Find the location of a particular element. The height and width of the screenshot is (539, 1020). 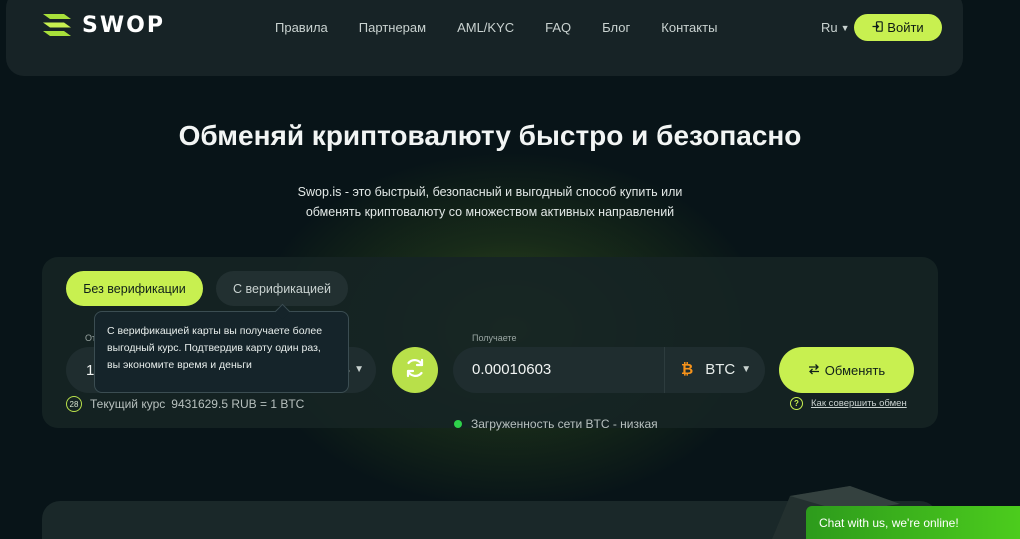

exchange-button: Обменять is located at coordinates (846, 370).